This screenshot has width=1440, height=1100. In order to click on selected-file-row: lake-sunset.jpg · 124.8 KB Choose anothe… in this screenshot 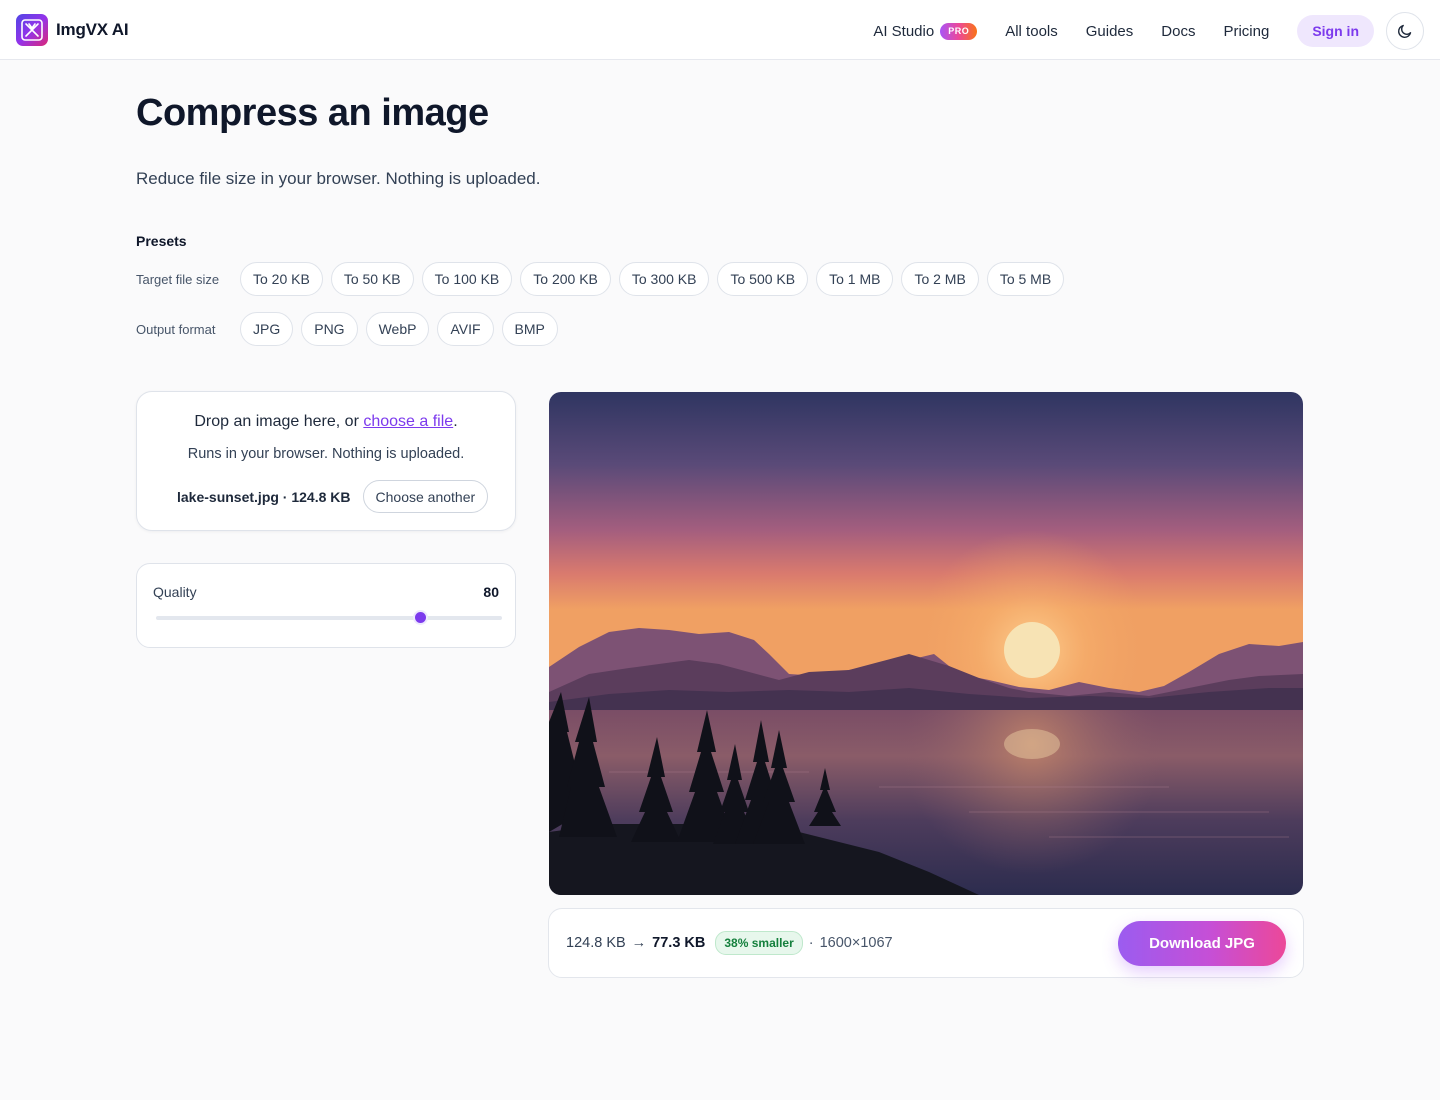, I will do `click(333, 496)`.